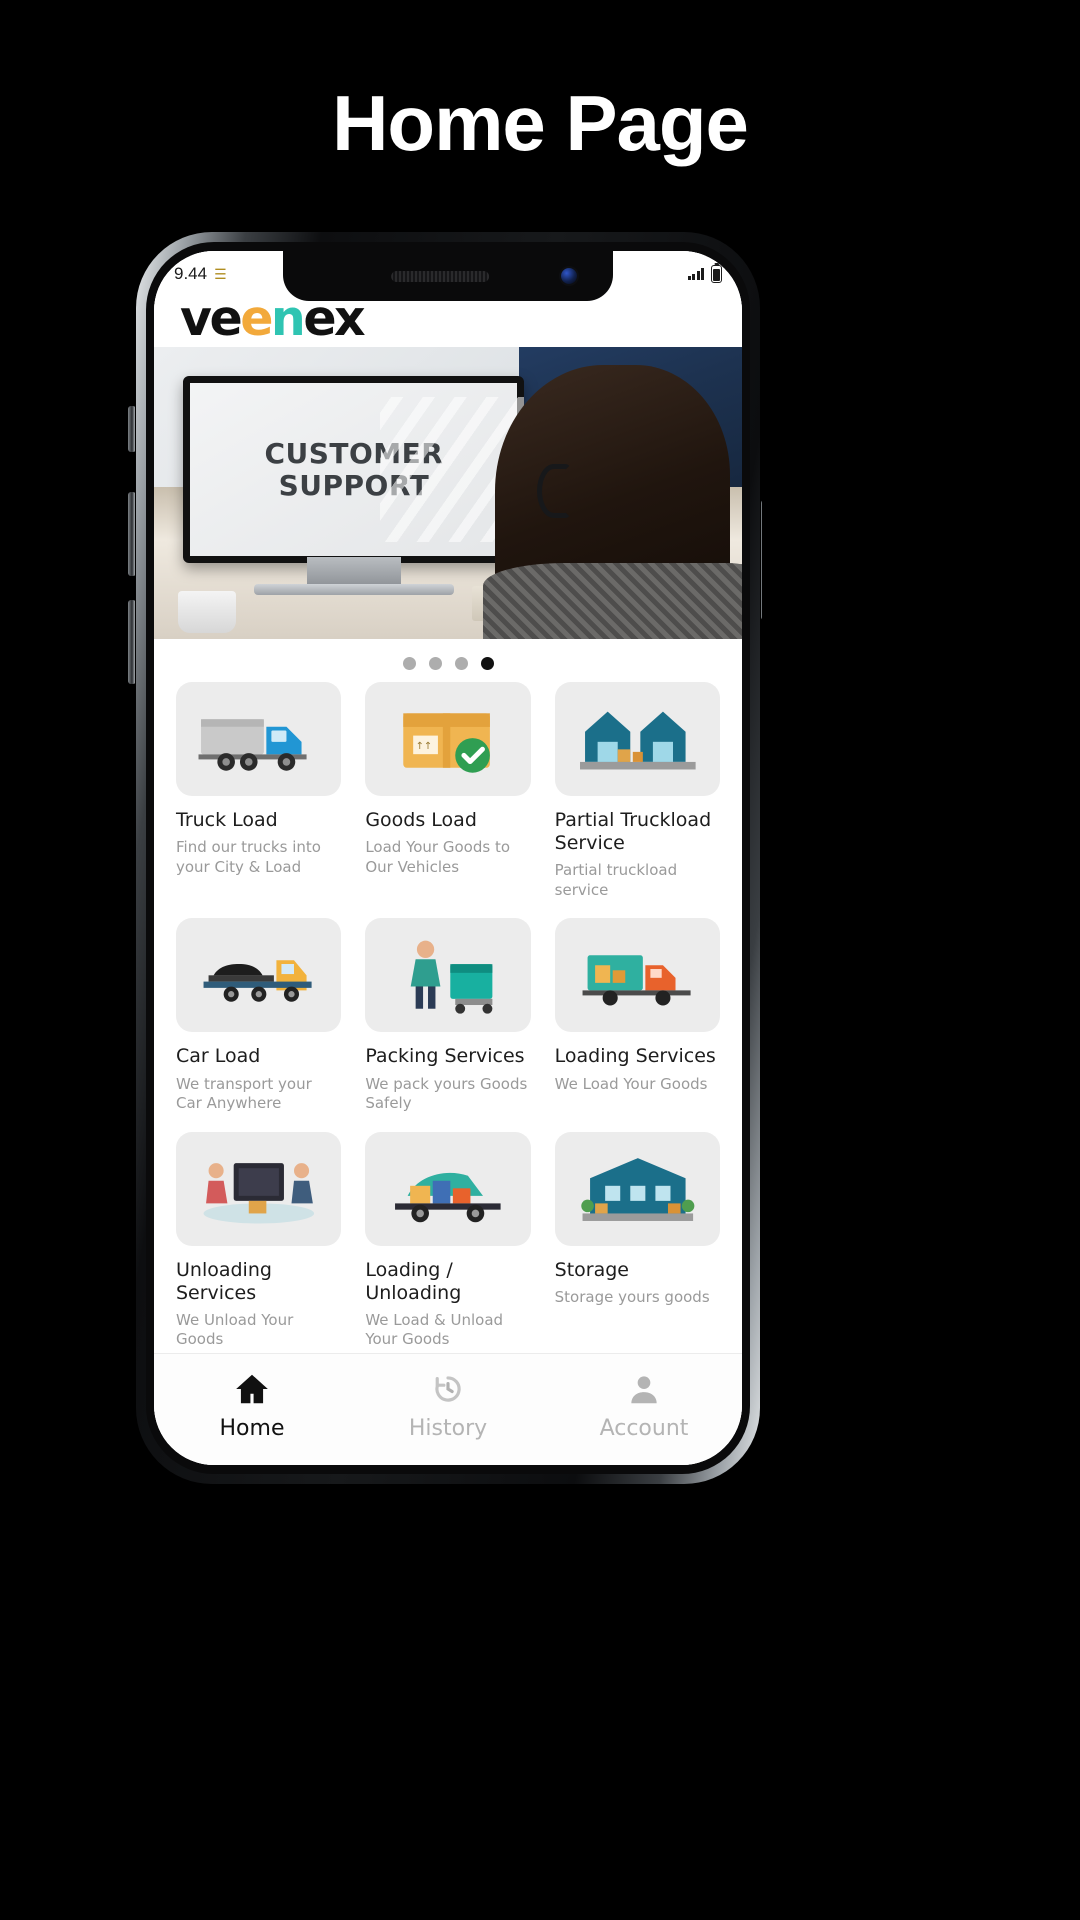  What do you see at coordinates (448, 1188) in the screenshot?
I see `load-unload-truck-icon` at bounding box center [448, 1188].